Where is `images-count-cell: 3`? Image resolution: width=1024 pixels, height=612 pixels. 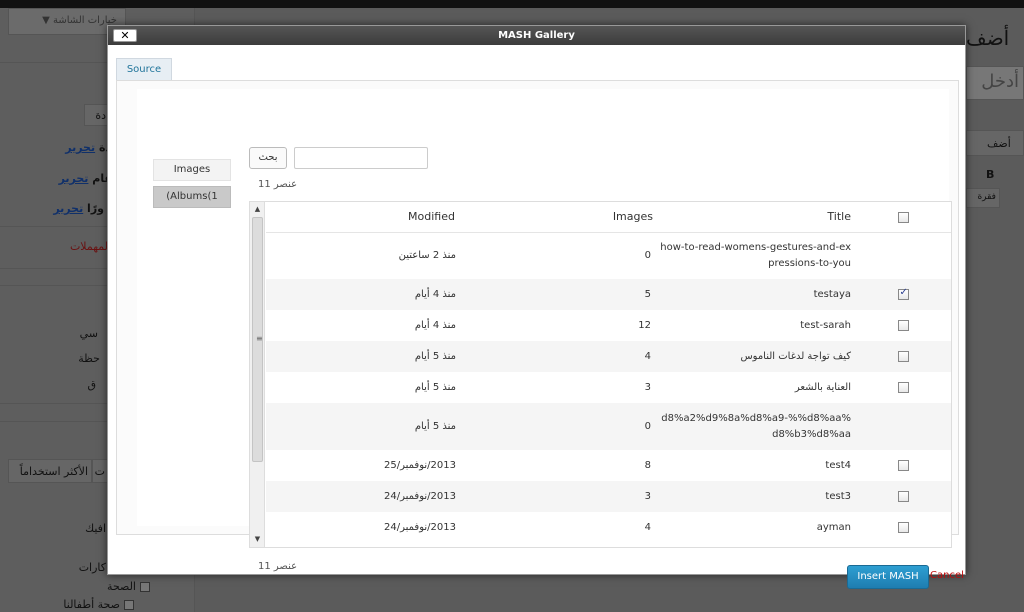
images-count-cell: 3 is located at coordinates (647, 496).